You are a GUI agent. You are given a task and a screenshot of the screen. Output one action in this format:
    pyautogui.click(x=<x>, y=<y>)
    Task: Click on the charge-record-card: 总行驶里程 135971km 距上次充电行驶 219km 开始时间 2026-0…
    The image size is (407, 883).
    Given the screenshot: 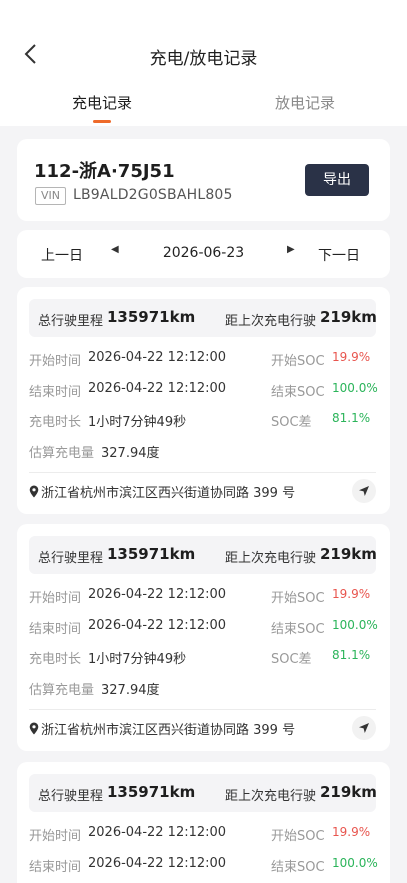 What is the action you would take?
    pyautogui.click(x=203, y=822)
    